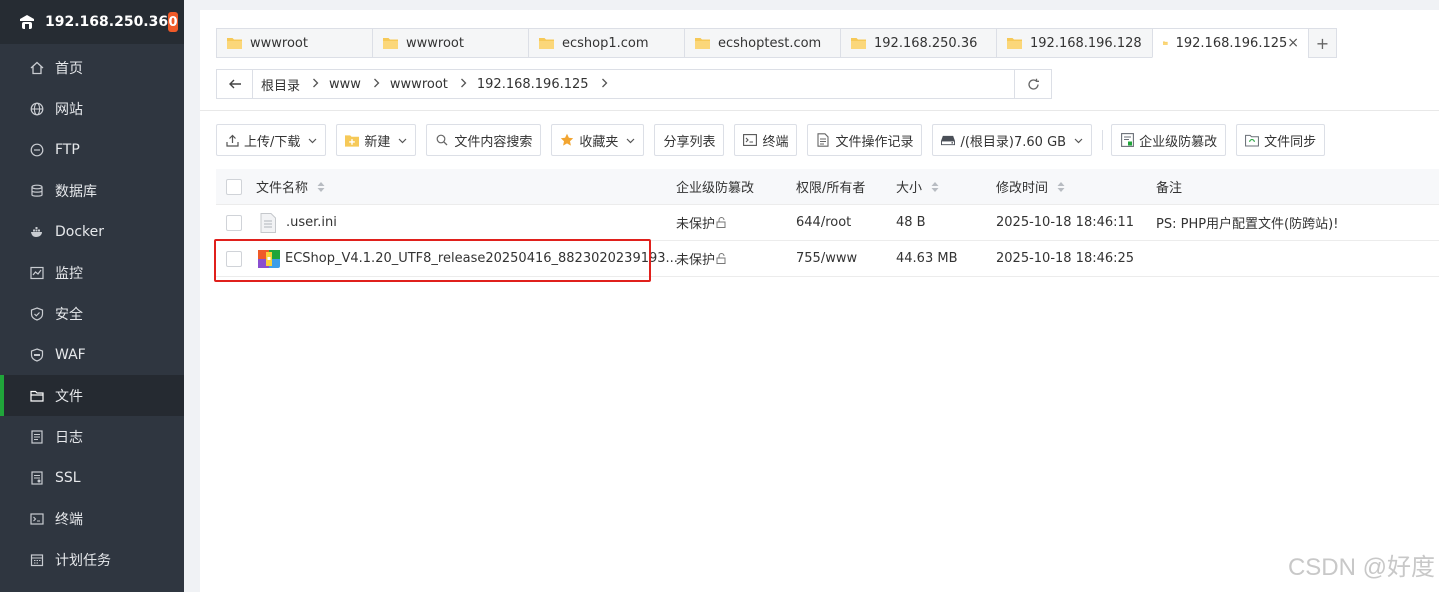 The width and height of the screenshot is (1439, 592). What do you see at coordinates (92, 395) in the screenshot?
I see `sidebar-item-files: 文件` at bounding box center [92, 395].